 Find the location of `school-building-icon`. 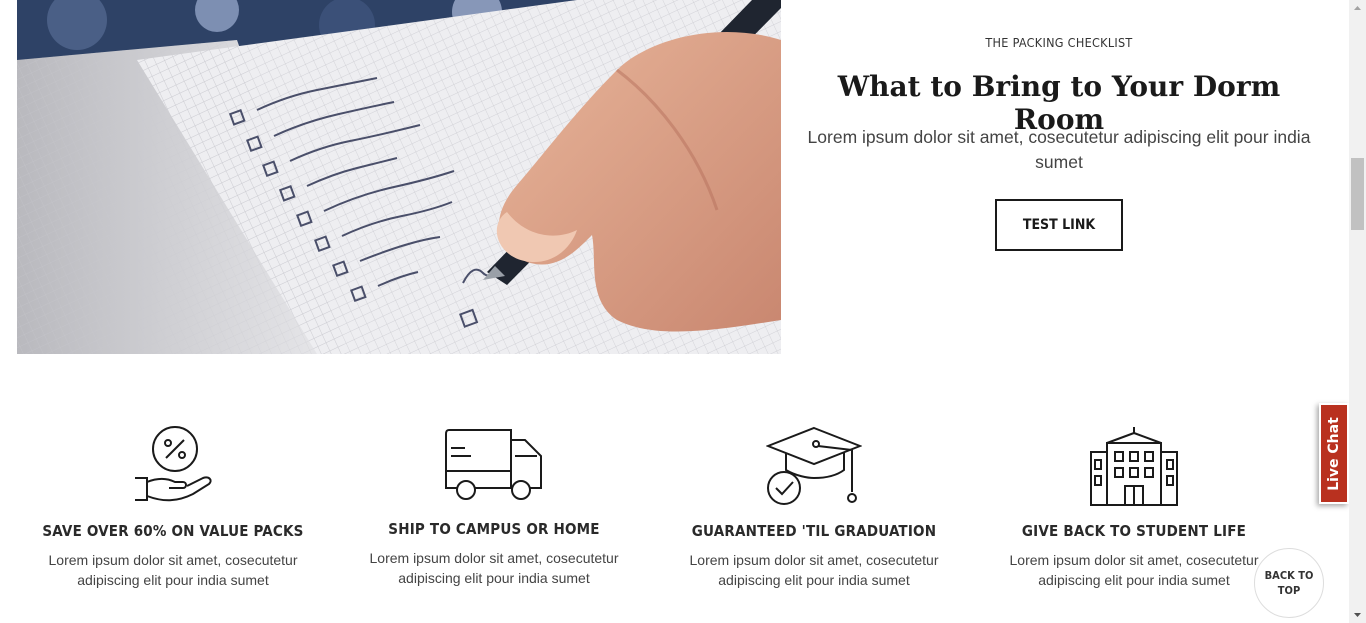

school-building-icon is located at coordinates (1134, 466).